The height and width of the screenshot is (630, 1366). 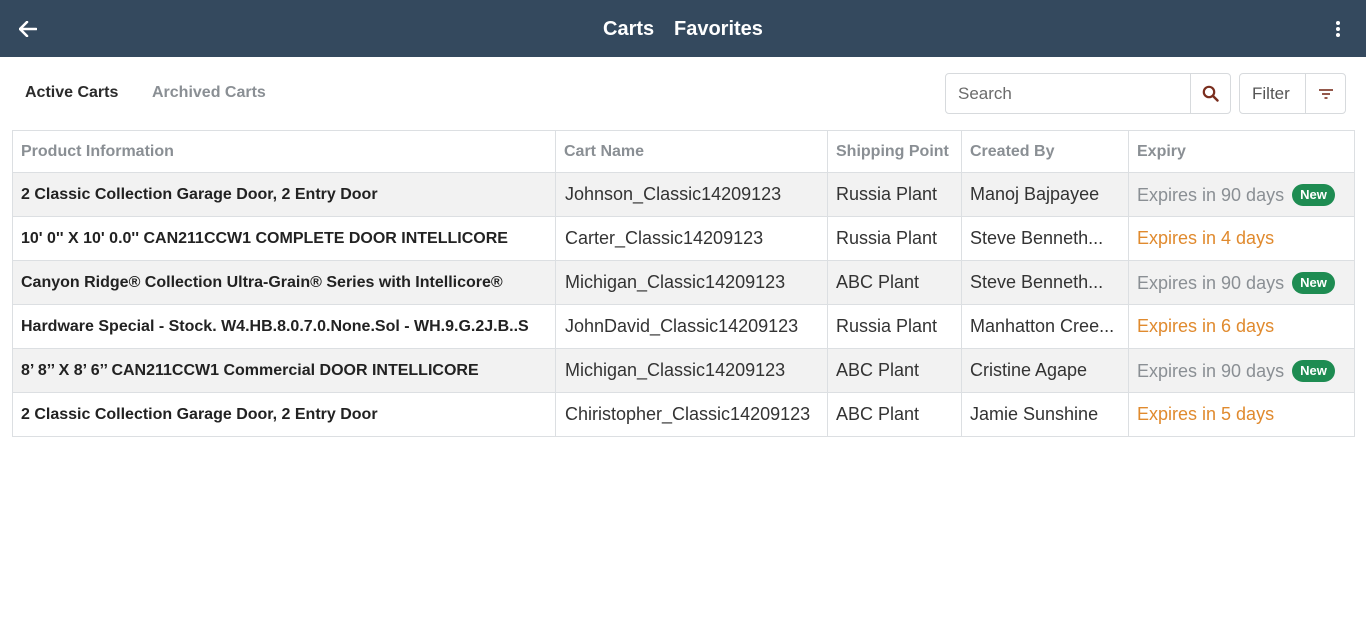 I want to click on cart-name-cell: Chiristopher_Classic14209123, so click(x=691, y=414).